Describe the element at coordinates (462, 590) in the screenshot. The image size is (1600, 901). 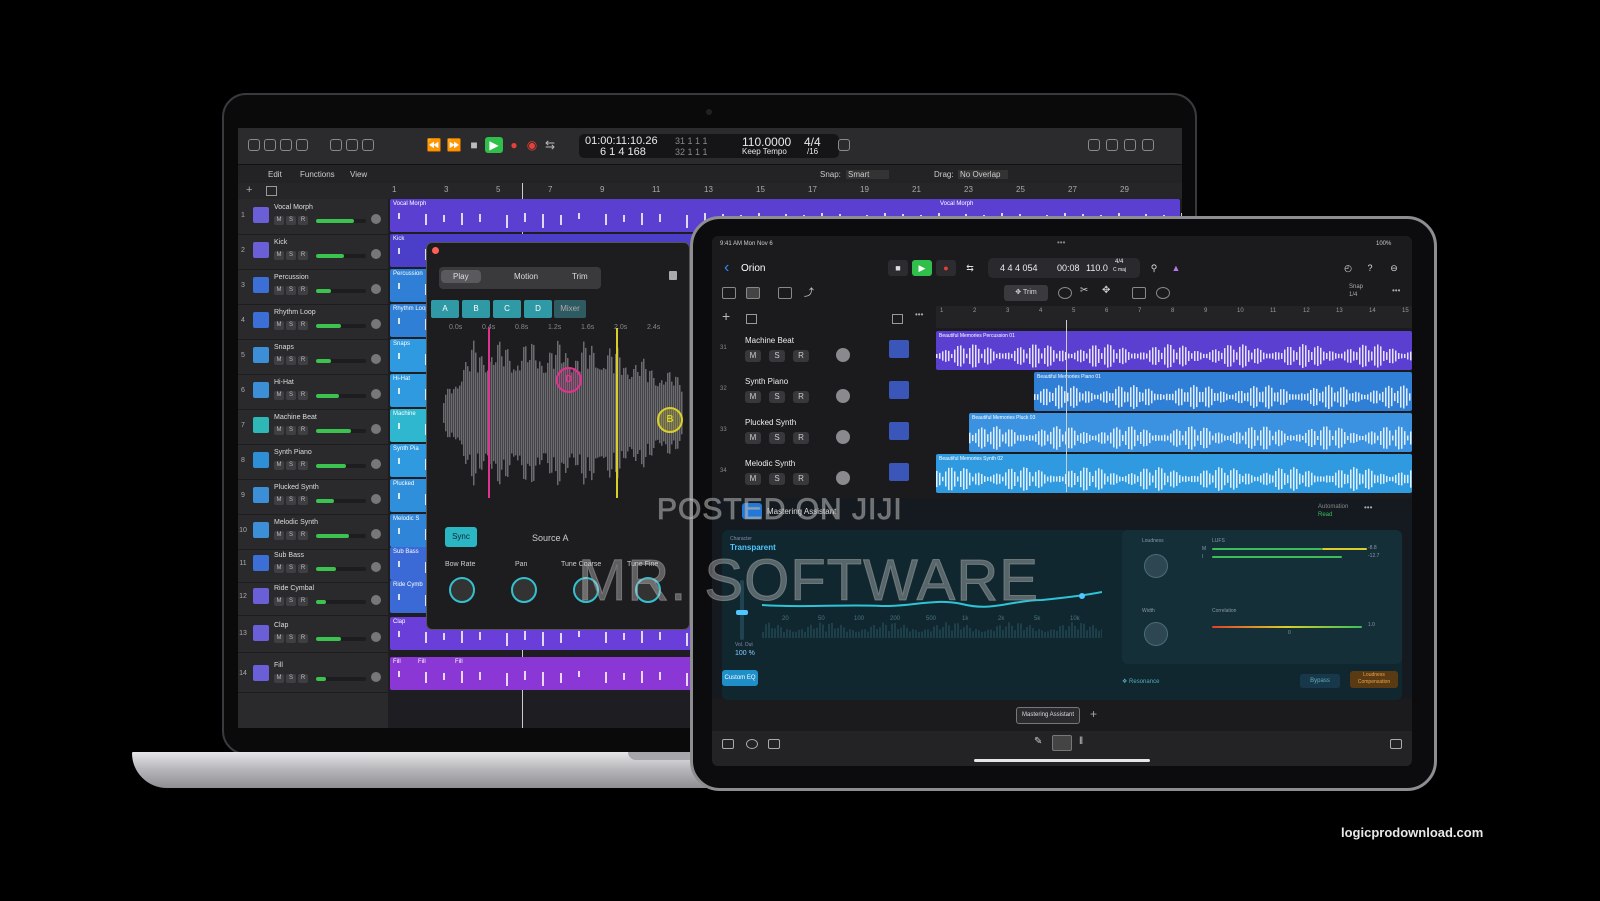
I see `bow-rate-knob` at that location.